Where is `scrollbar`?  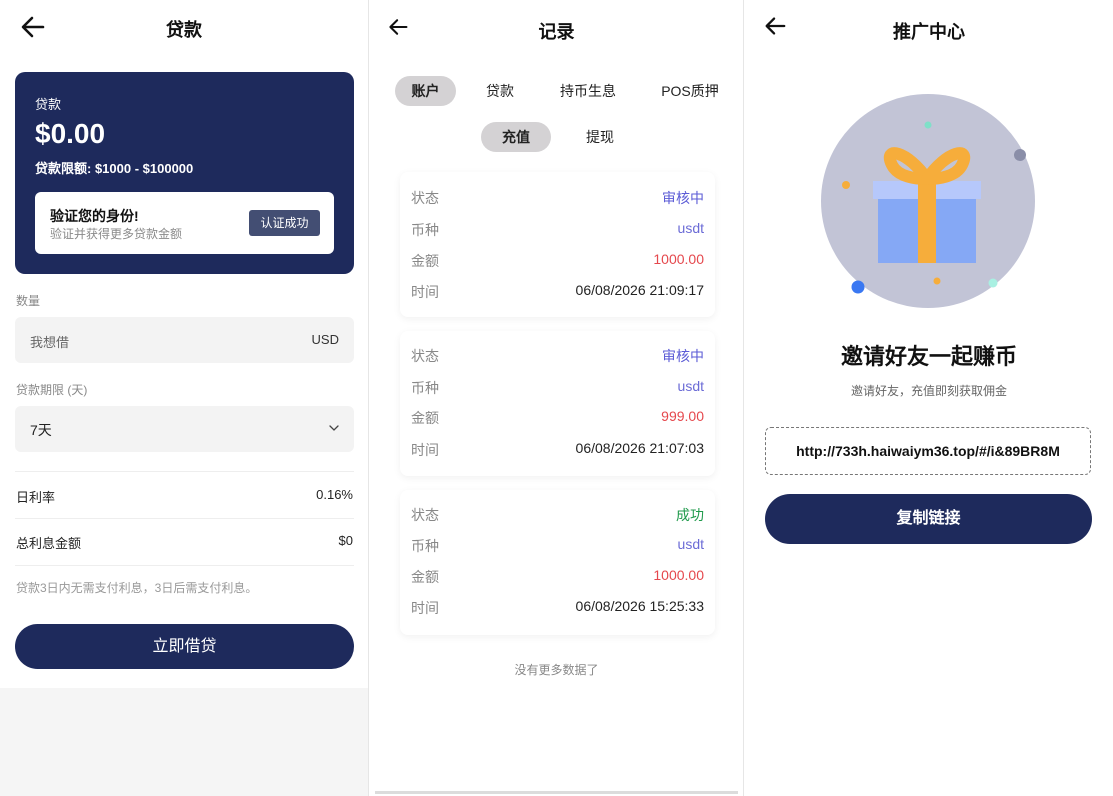 scrollbar is located at coordinates (556, 792).